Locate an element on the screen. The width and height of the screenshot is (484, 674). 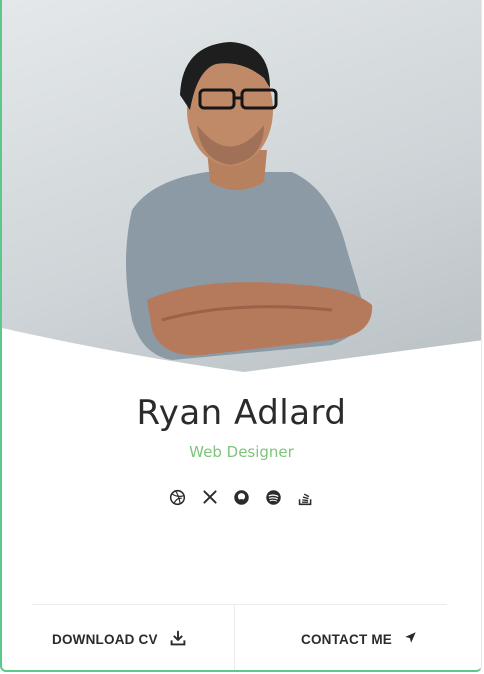
download-icon is located at coordinates (178, 639).